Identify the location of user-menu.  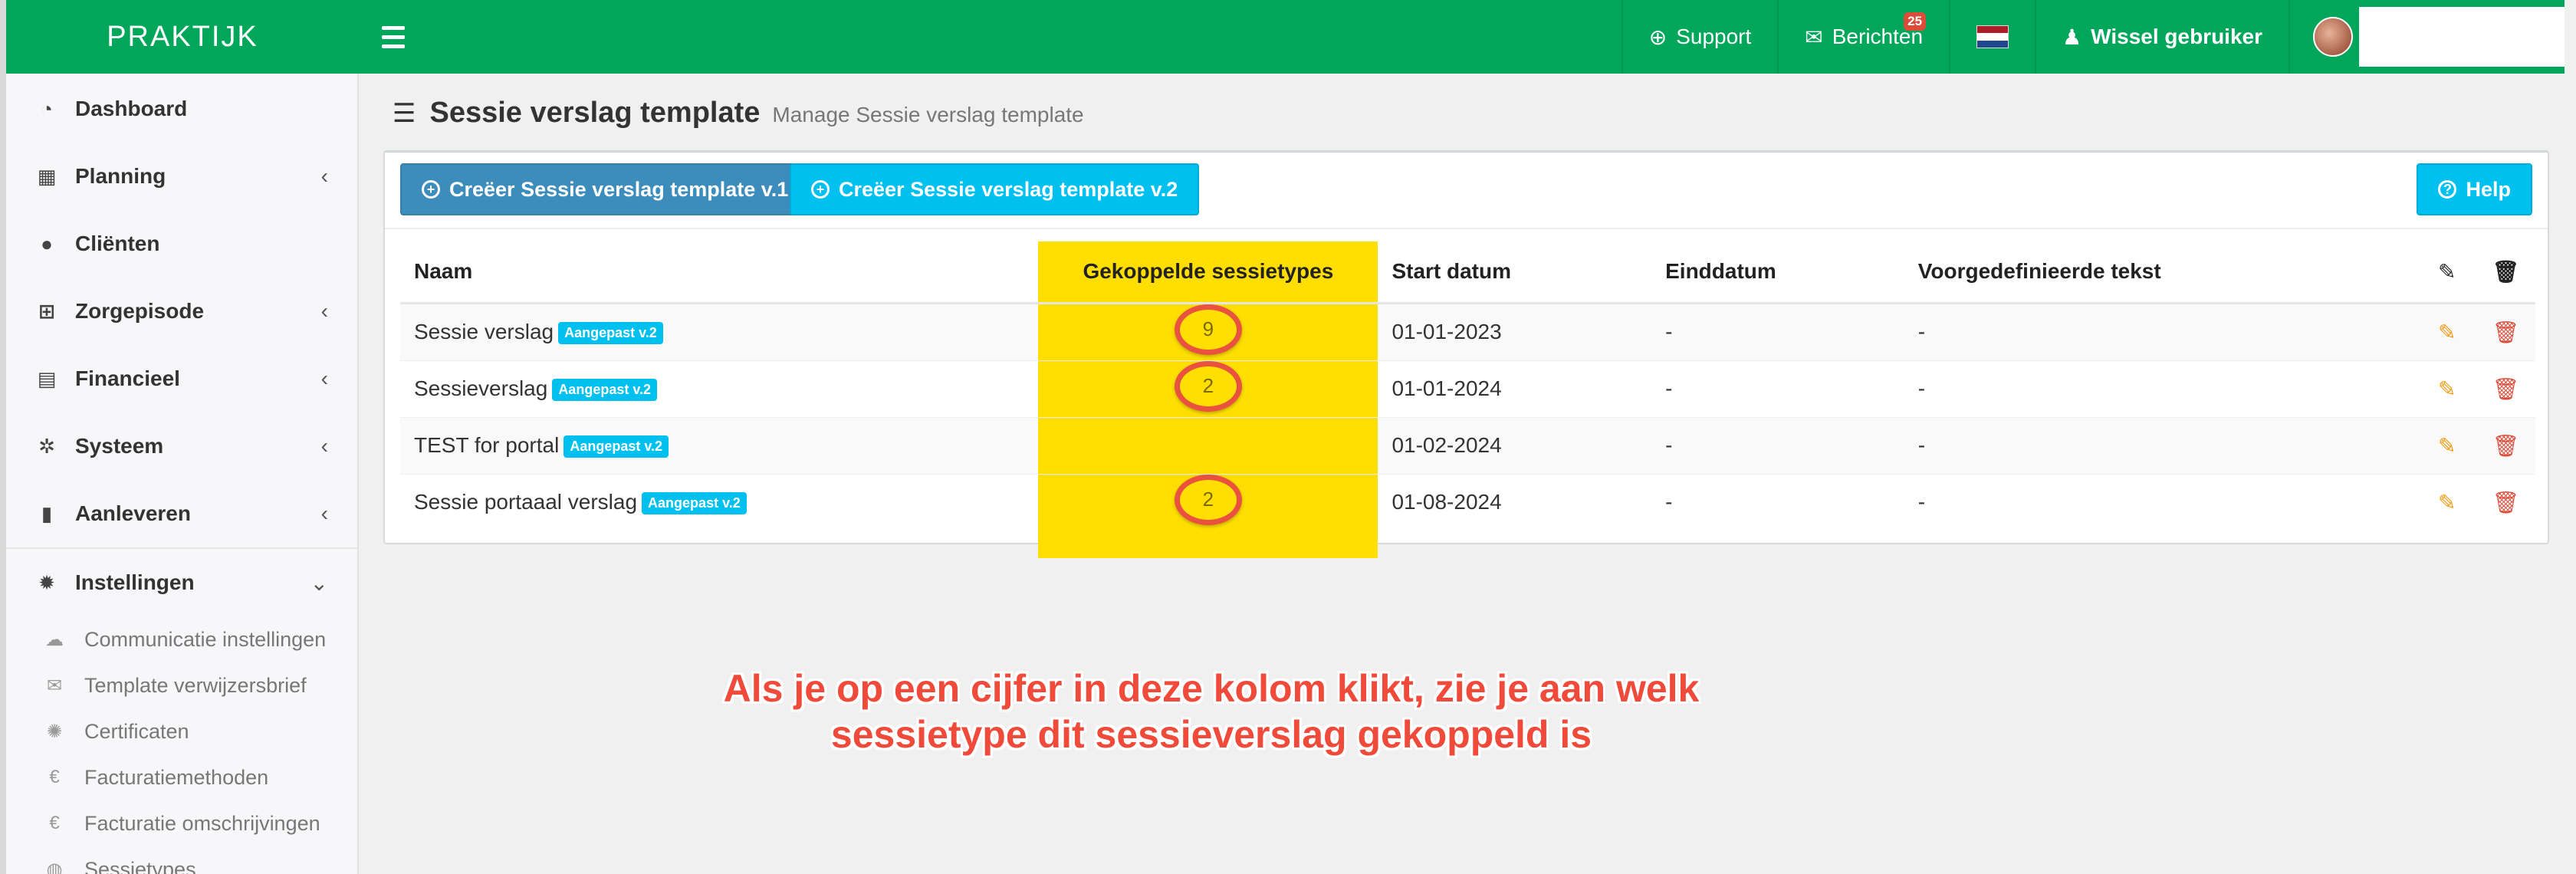
(2426, 37).